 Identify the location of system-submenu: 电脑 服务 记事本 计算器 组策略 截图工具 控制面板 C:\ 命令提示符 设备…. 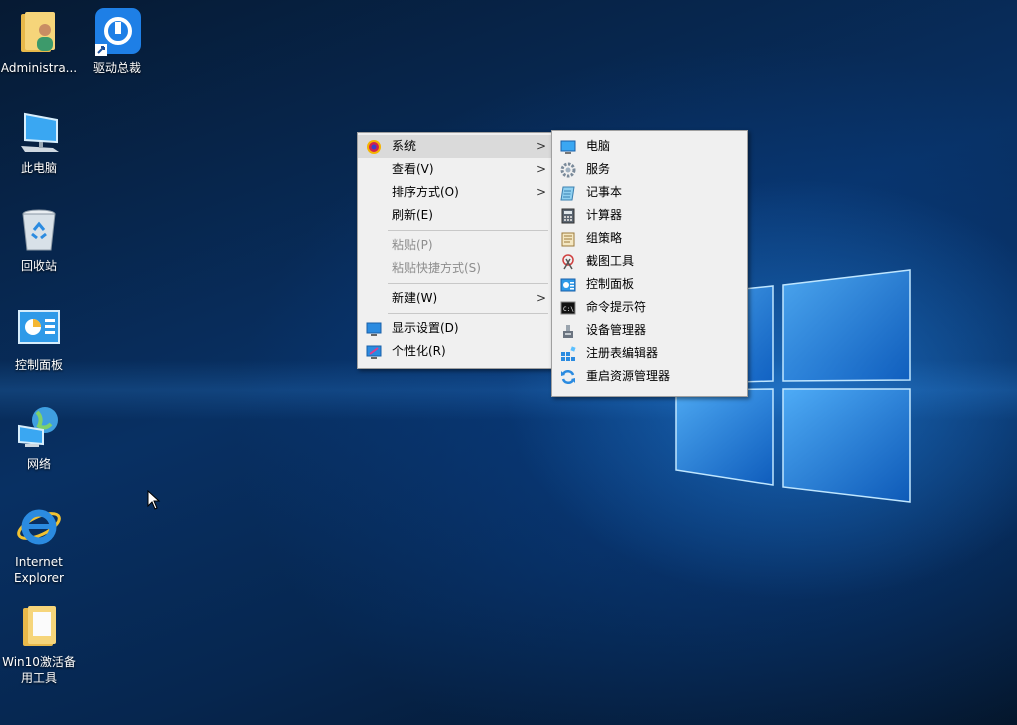
(649, 263).